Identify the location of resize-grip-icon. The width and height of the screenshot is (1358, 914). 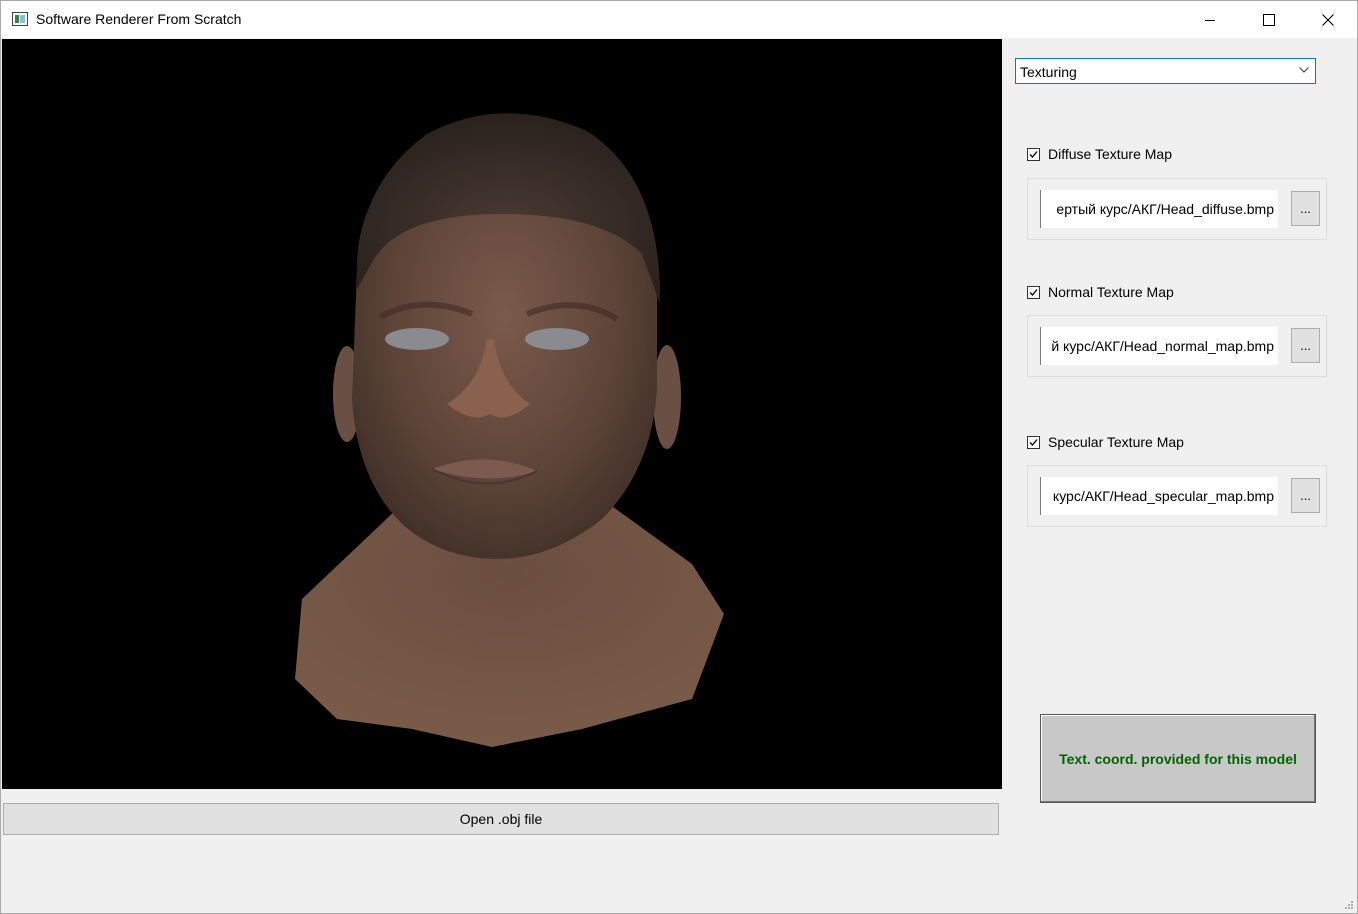
(1349, 905).